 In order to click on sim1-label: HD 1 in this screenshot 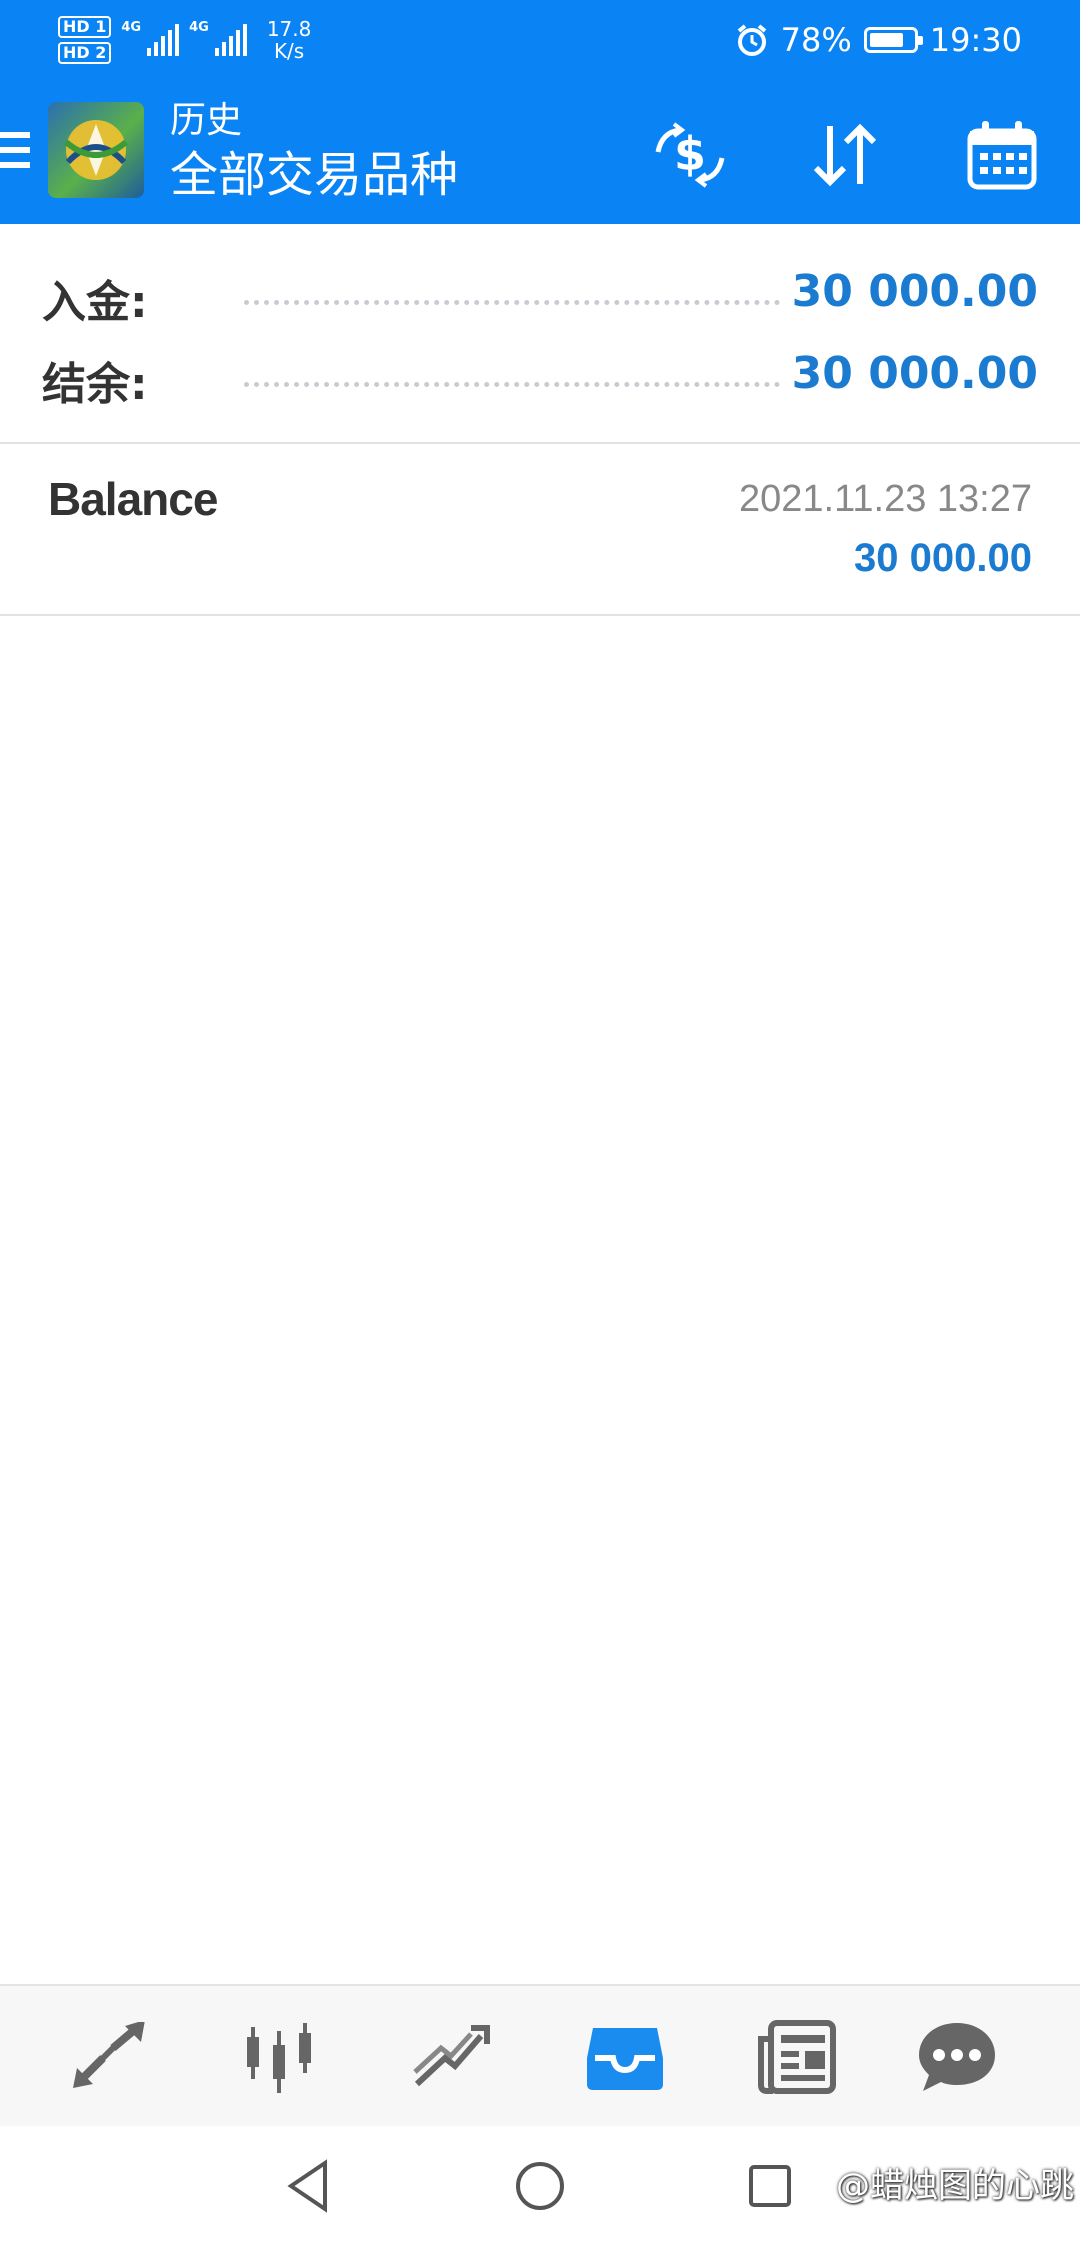, I will do `click(85, 27)`.